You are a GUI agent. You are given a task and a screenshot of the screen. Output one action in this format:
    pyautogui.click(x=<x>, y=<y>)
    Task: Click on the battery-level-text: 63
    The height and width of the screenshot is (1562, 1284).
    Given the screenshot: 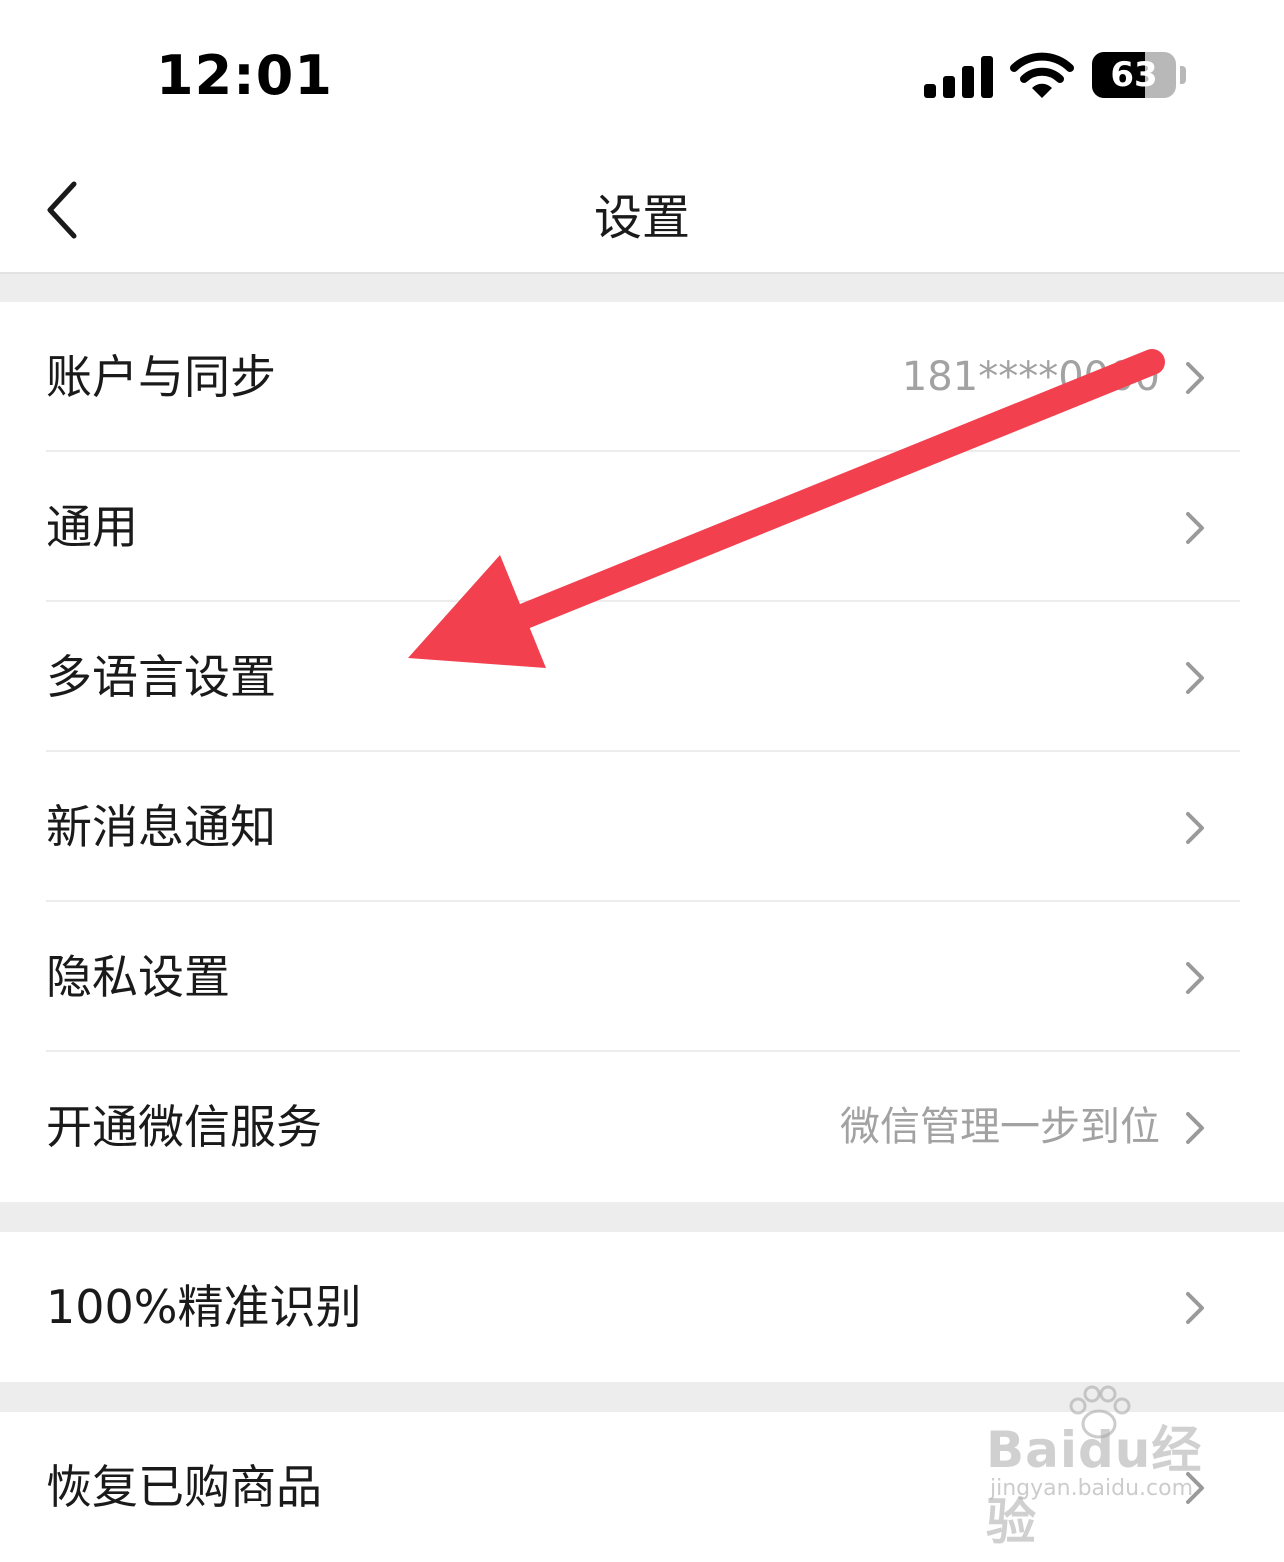 What is the action you would take?
    pyautogui.click(x=1134, y=75)
    